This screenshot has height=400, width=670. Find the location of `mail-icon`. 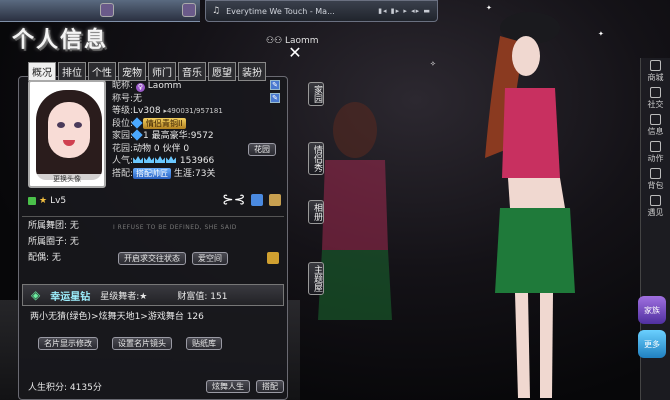

mail-icon is located at coordinates (273, 258).